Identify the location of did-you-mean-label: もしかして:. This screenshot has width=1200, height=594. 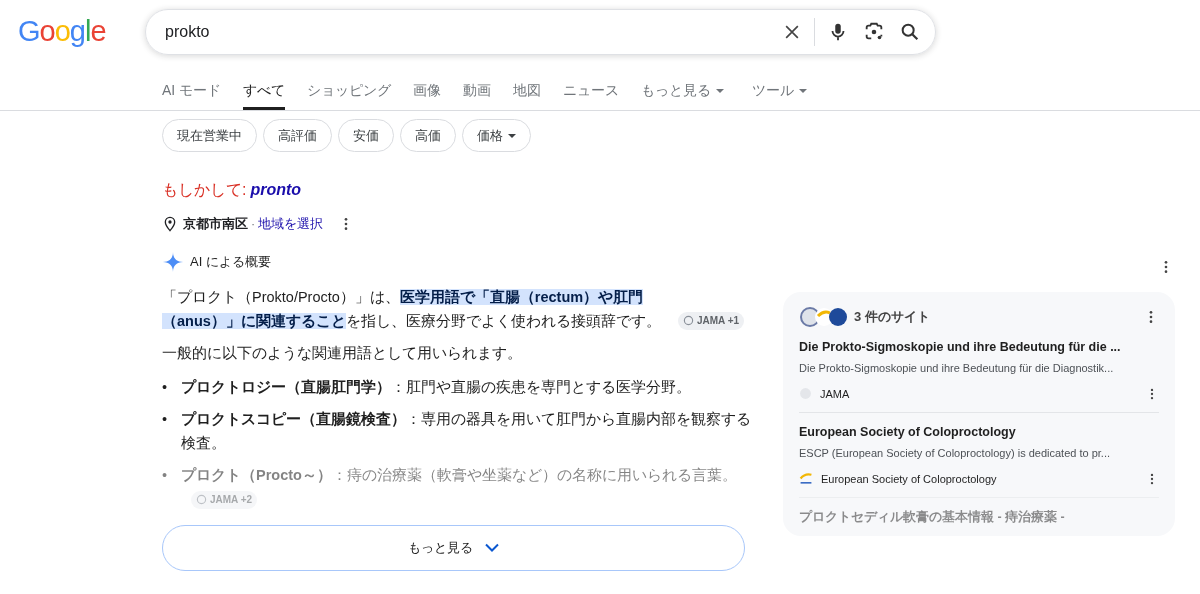
(204, 190).